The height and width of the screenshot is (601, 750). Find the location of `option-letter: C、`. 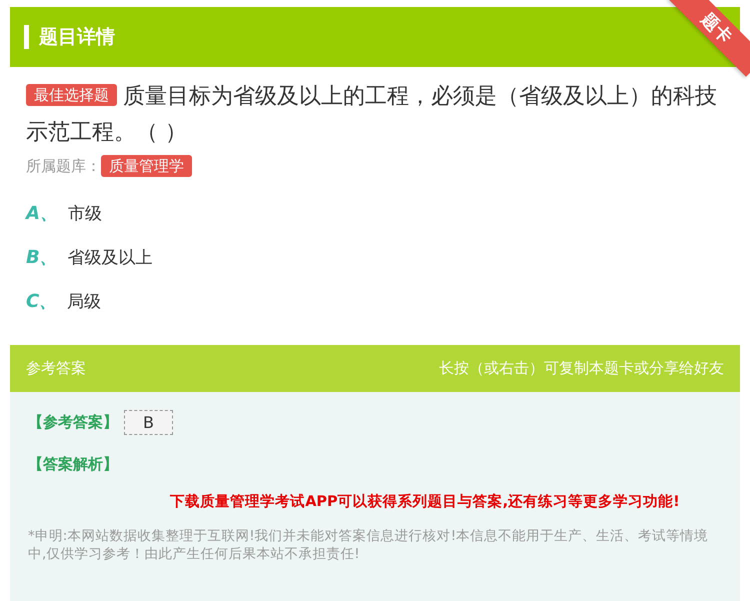

option-letter: C、 is located at coordinates (42, 301).